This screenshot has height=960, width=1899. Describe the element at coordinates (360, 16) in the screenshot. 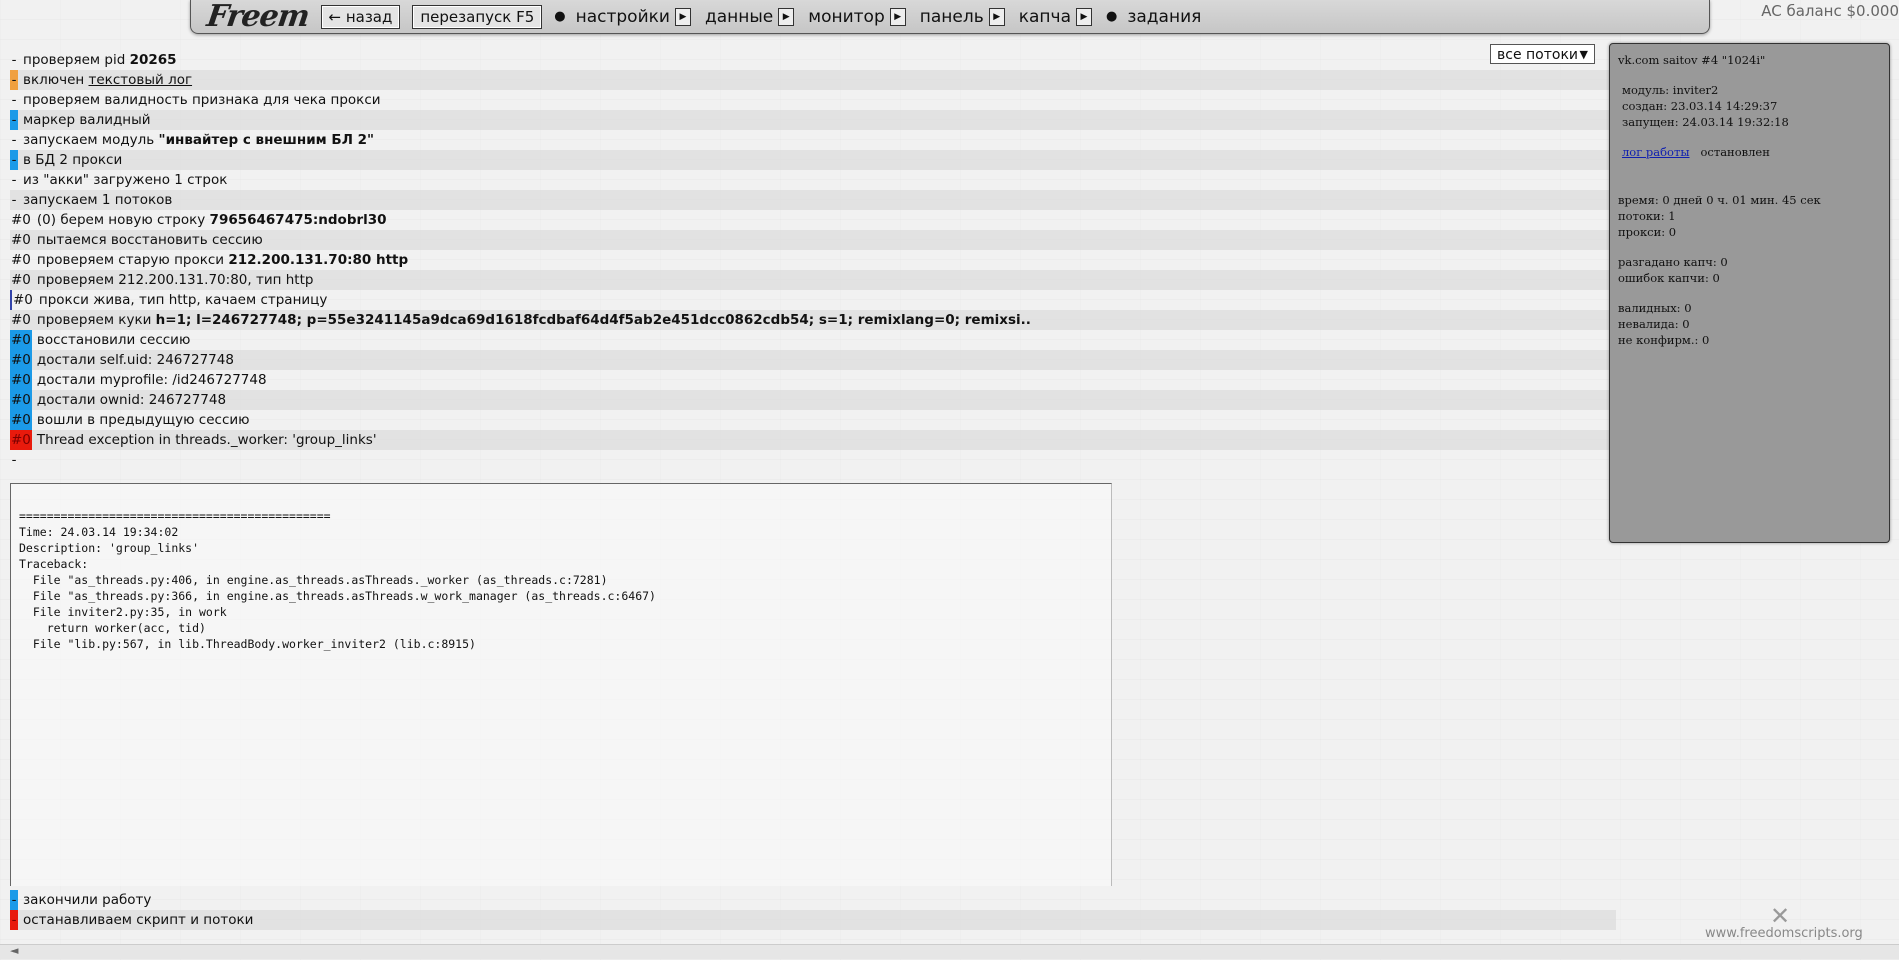

I see `back-button: ← назад` at that location.